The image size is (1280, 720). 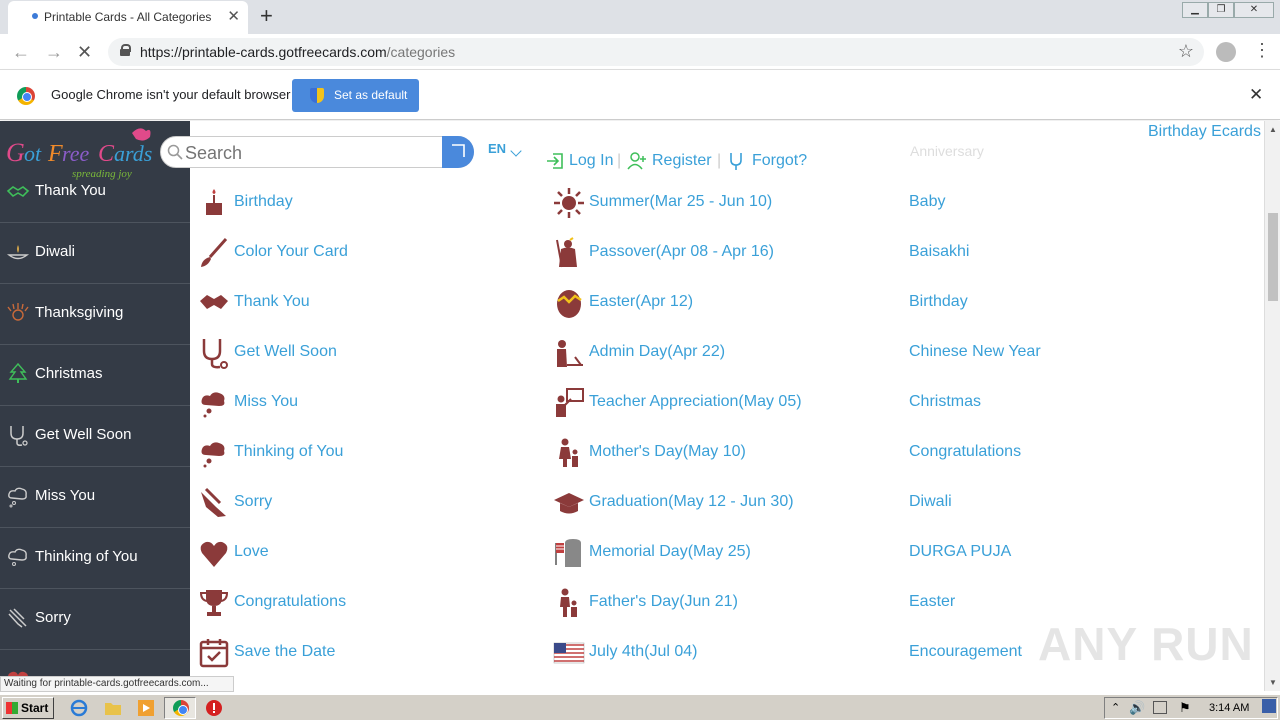 I want to click on media-player-icon, so click(x=146, y=708).